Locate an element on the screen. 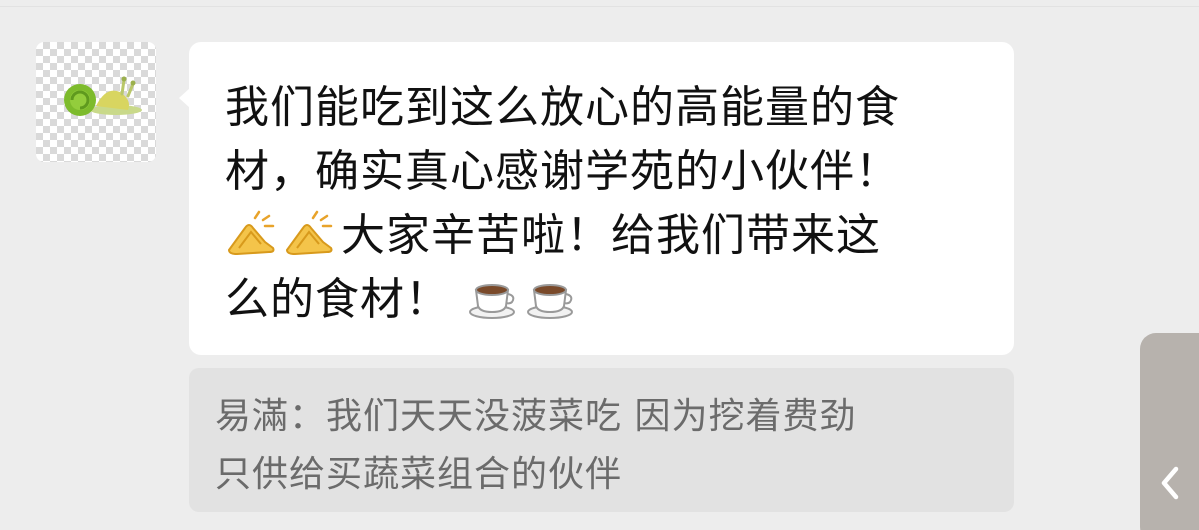 This screenshot has width=1199, height=530. message-line-1: 我们能吃到这么放心的高能量的食 is located at coordinates (562, 107).